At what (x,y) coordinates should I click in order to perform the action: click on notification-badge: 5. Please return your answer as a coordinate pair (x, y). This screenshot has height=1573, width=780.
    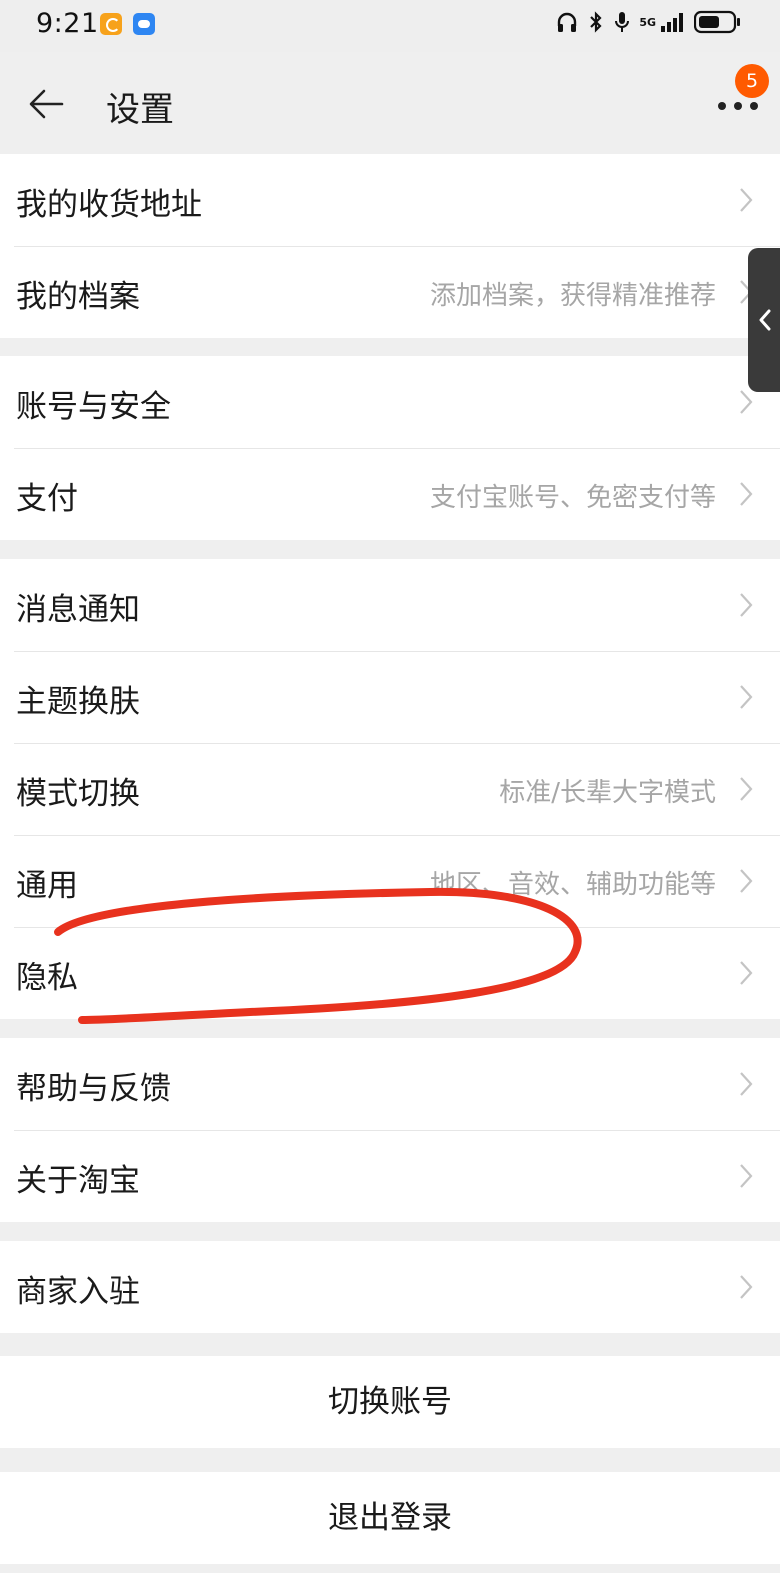
    Looking at the image, I should click on (752, 81).